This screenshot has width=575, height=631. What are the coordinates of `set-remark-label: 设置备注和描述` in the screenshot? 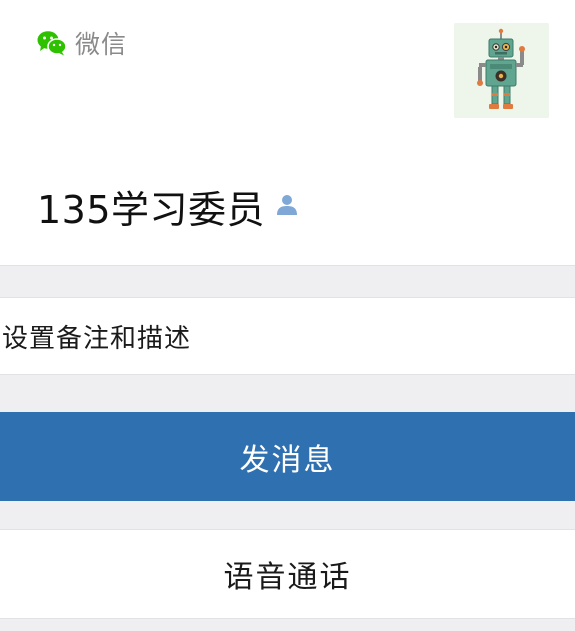 It's located at (97, 338).